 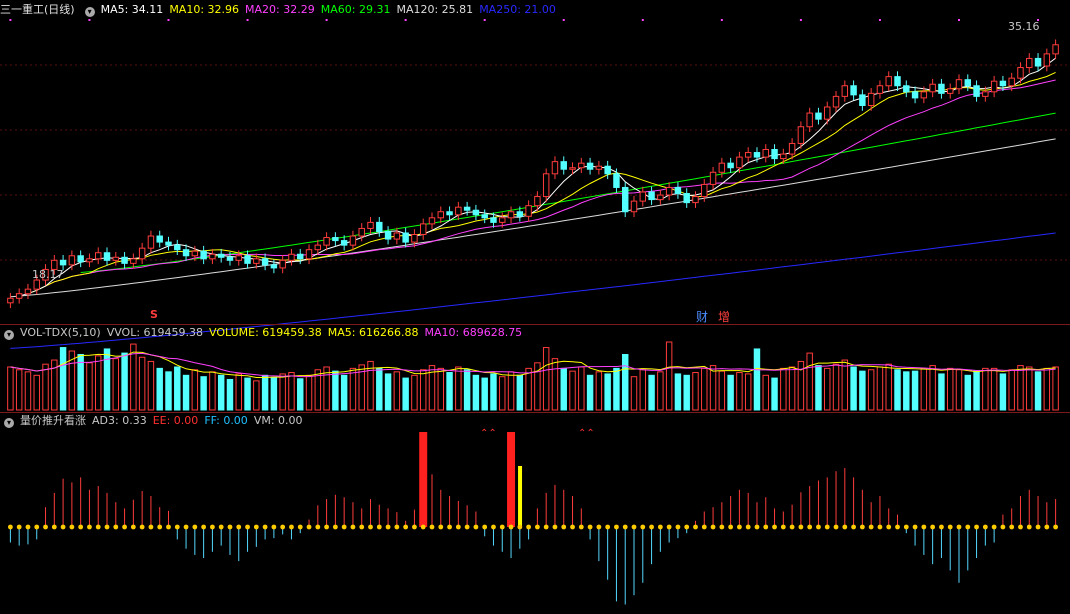 What do you see at coordinates (1024, 26) in the screenshot?
I see `high-price-label: 35.16` at bounding box center [1024, 26].